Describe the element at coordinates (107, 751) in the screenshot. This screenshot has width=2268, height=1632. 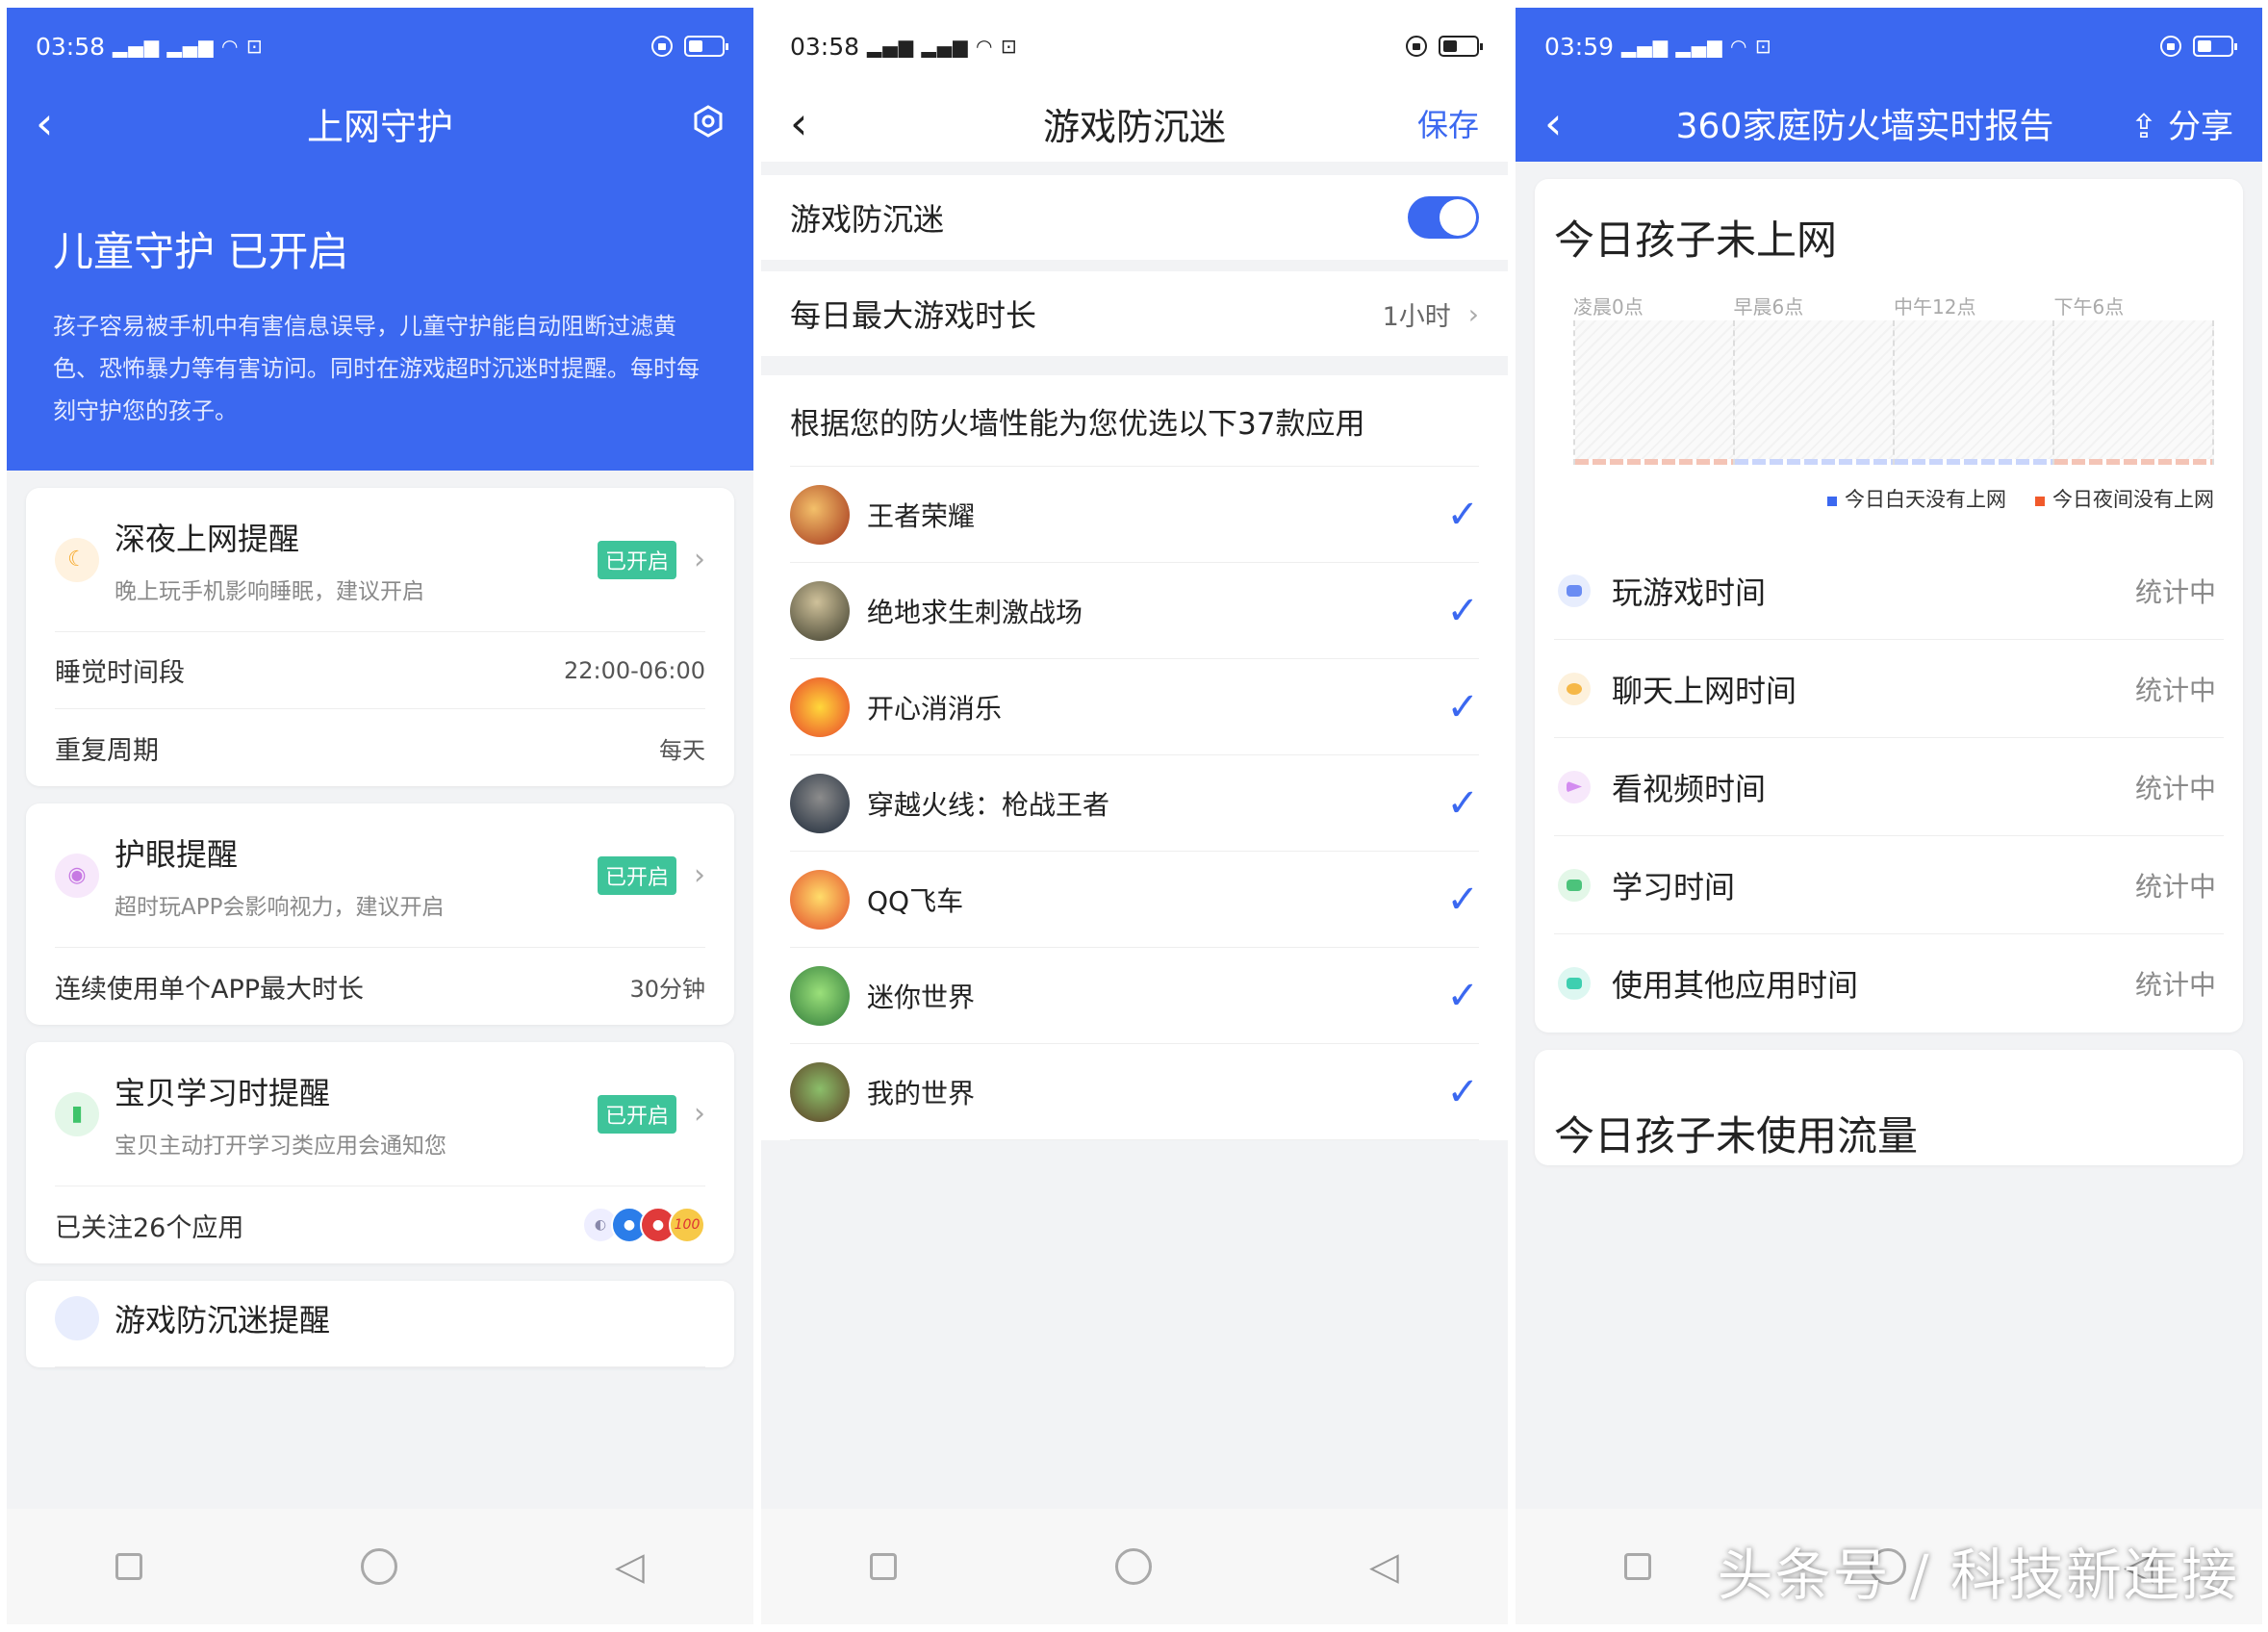
I see `row-label: 重复周期` at that location.